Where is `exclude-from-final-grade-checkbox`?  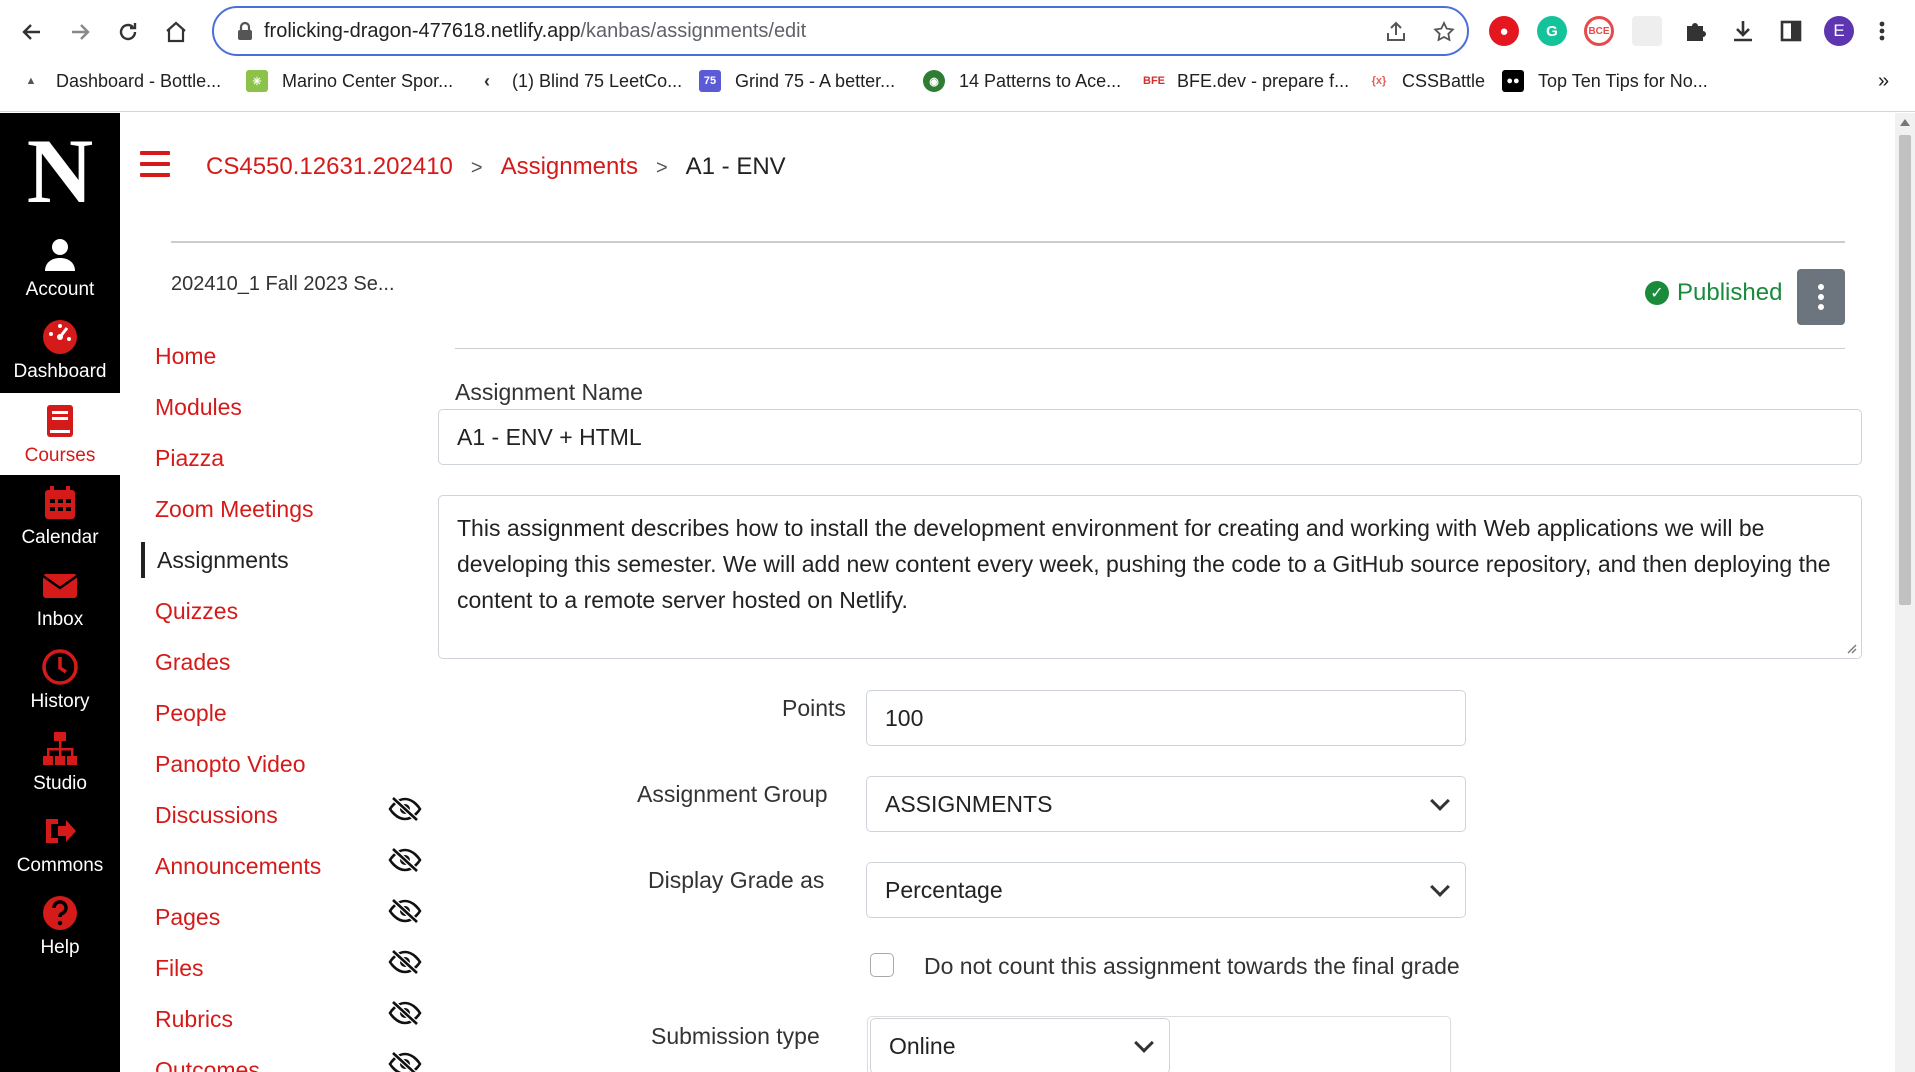 exclude-from-final-grade-checkbox is located at coordinates (882, 965).